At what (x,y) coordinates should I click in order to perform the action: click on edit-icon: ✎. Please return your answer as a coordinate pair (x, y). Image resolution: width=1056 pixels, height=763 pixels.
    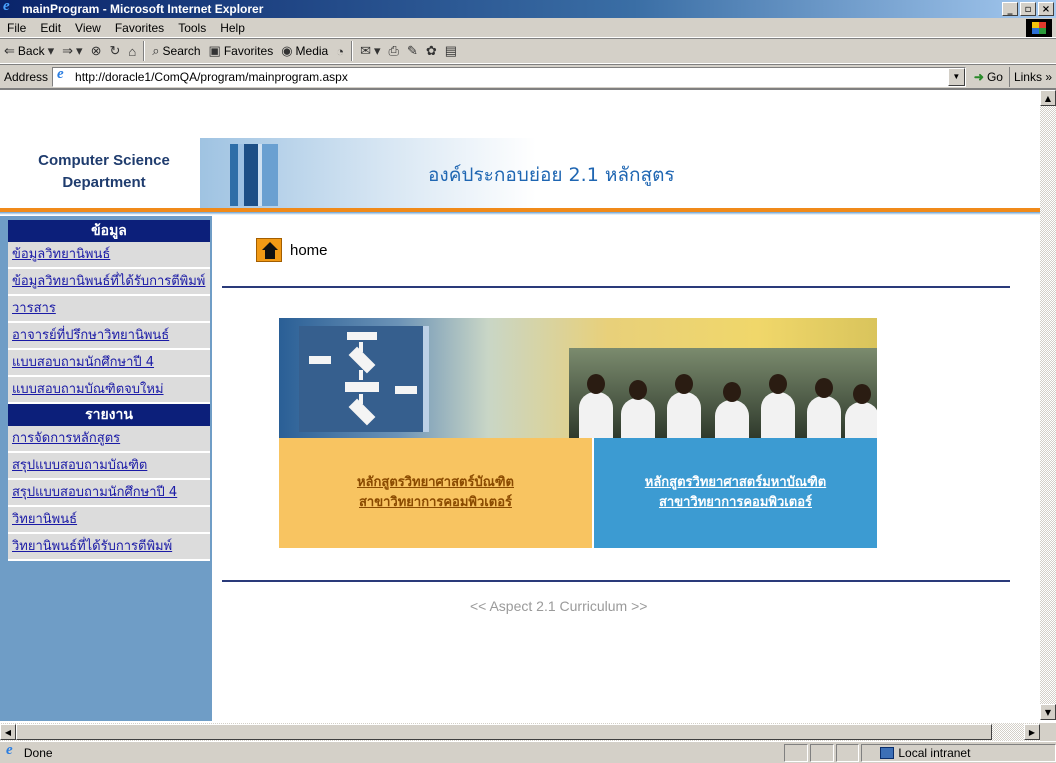
    Looking at the image, I should click on (412, 50).